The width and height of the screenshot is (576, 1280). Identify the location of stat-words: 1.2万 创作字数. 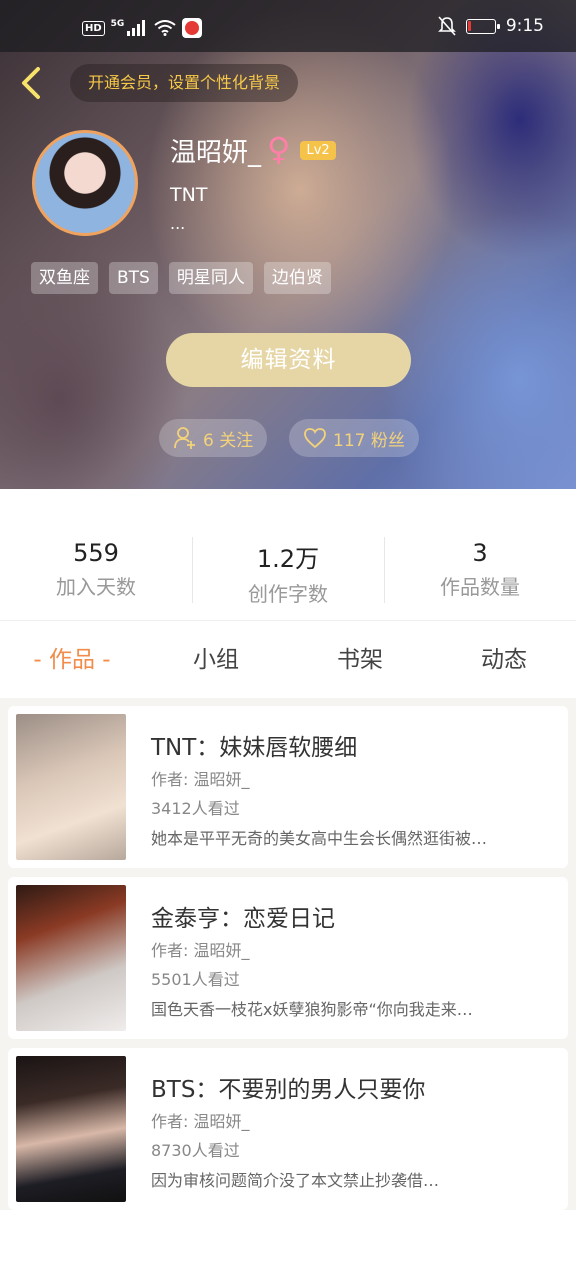
(288, 554).